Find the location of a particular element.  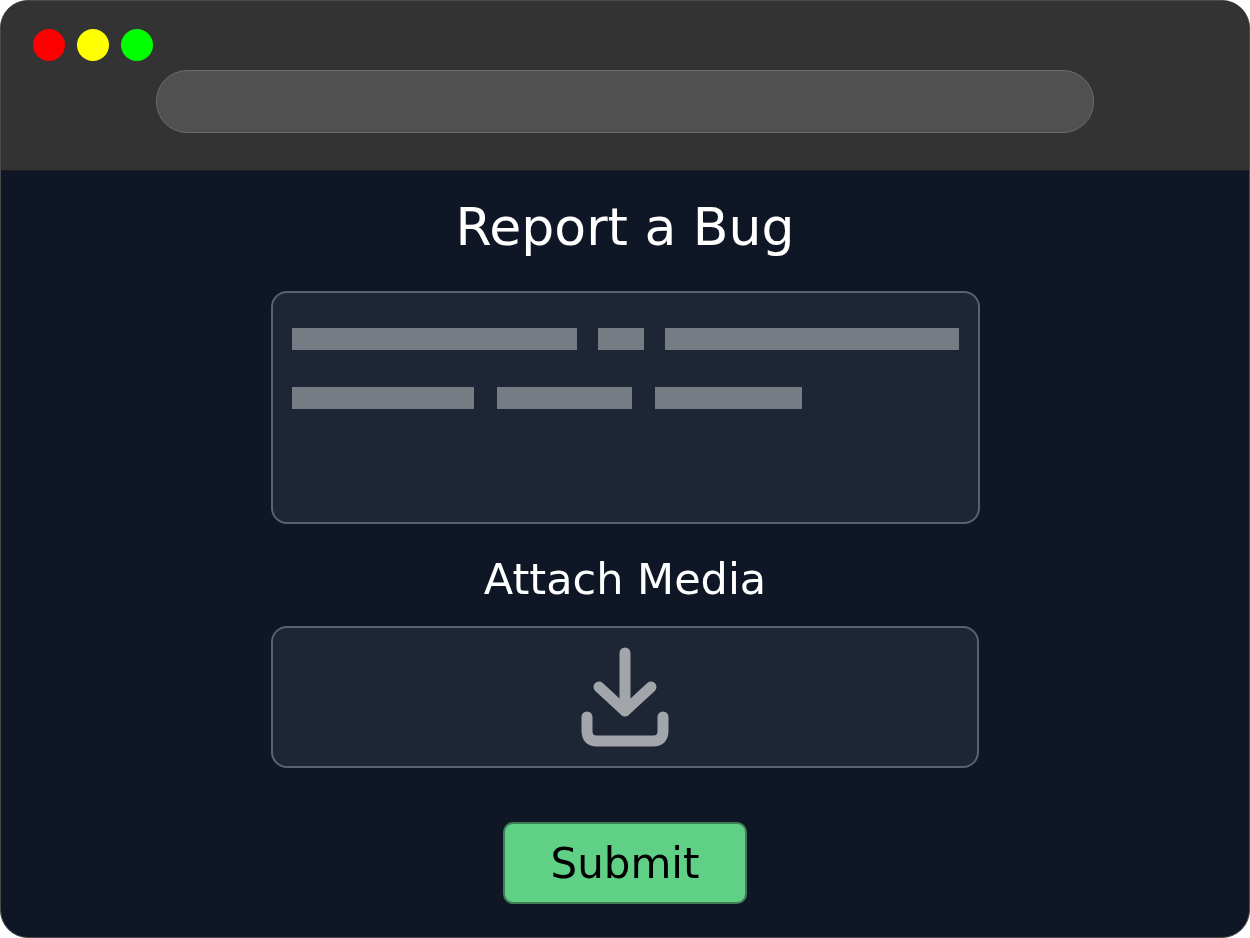

media-drop-zone is located at coordinates (625, 697).